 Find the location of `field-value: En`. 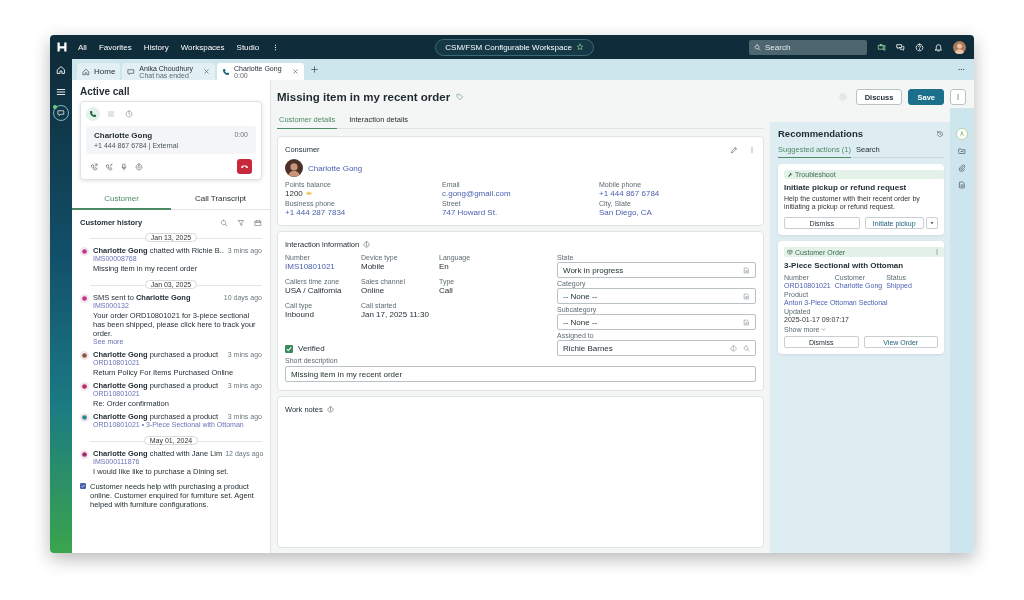

field-value: En is located at coordinates (444, 266).